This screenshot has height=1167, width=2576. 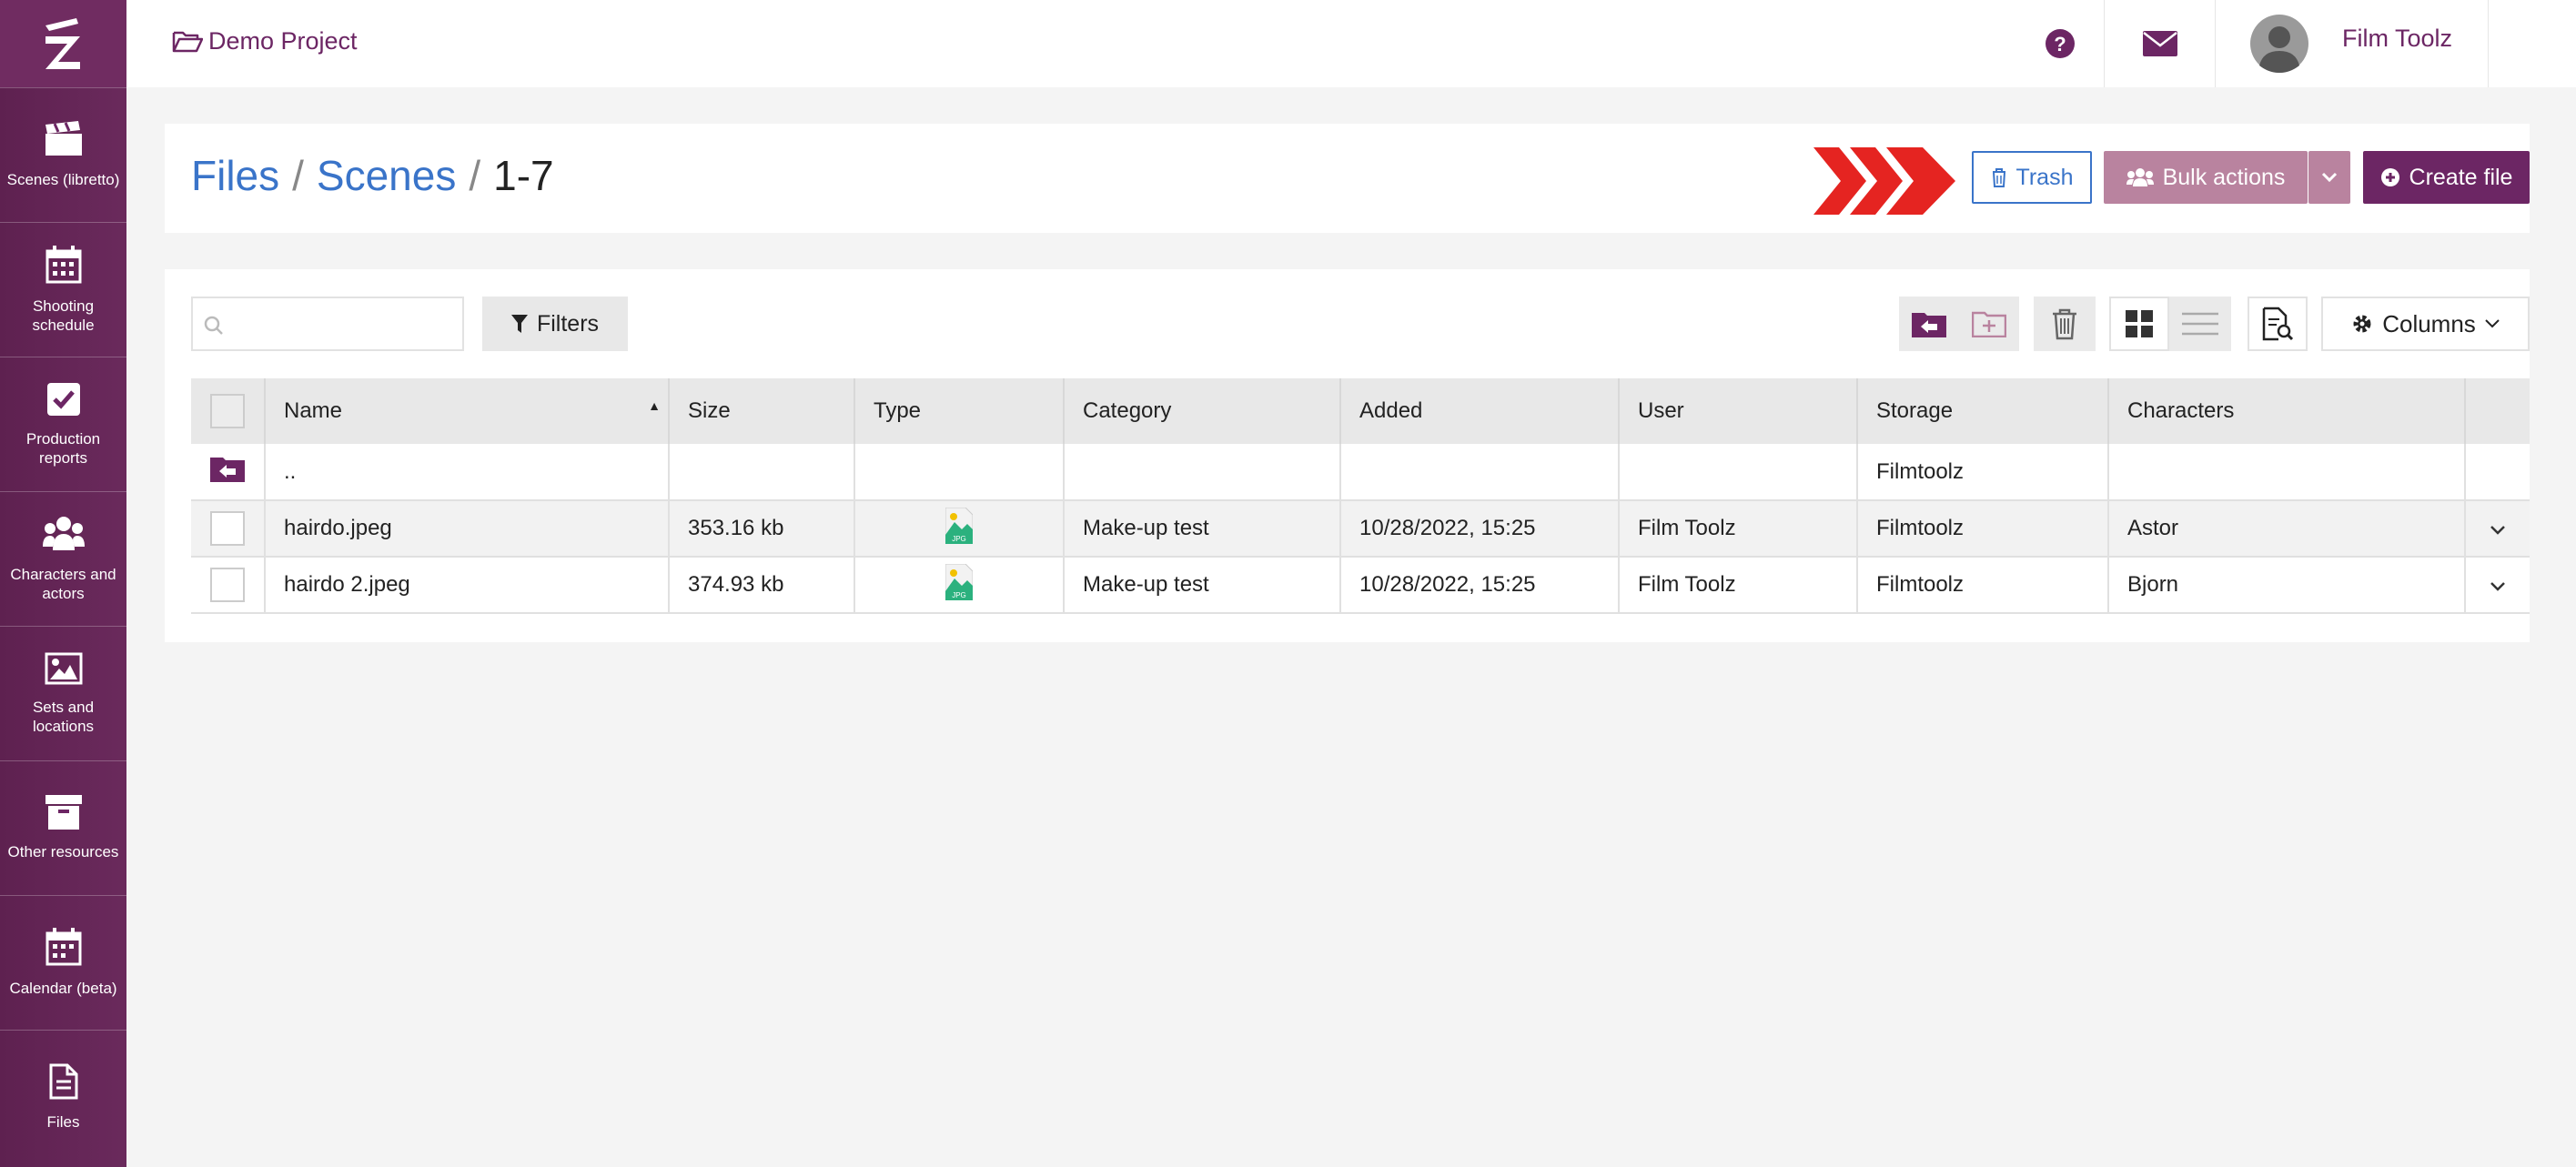 What do you see at coordinates (1202, 411) in the screenshot?
I see `column-header-category: Category` at bounding box center [1202, 411].